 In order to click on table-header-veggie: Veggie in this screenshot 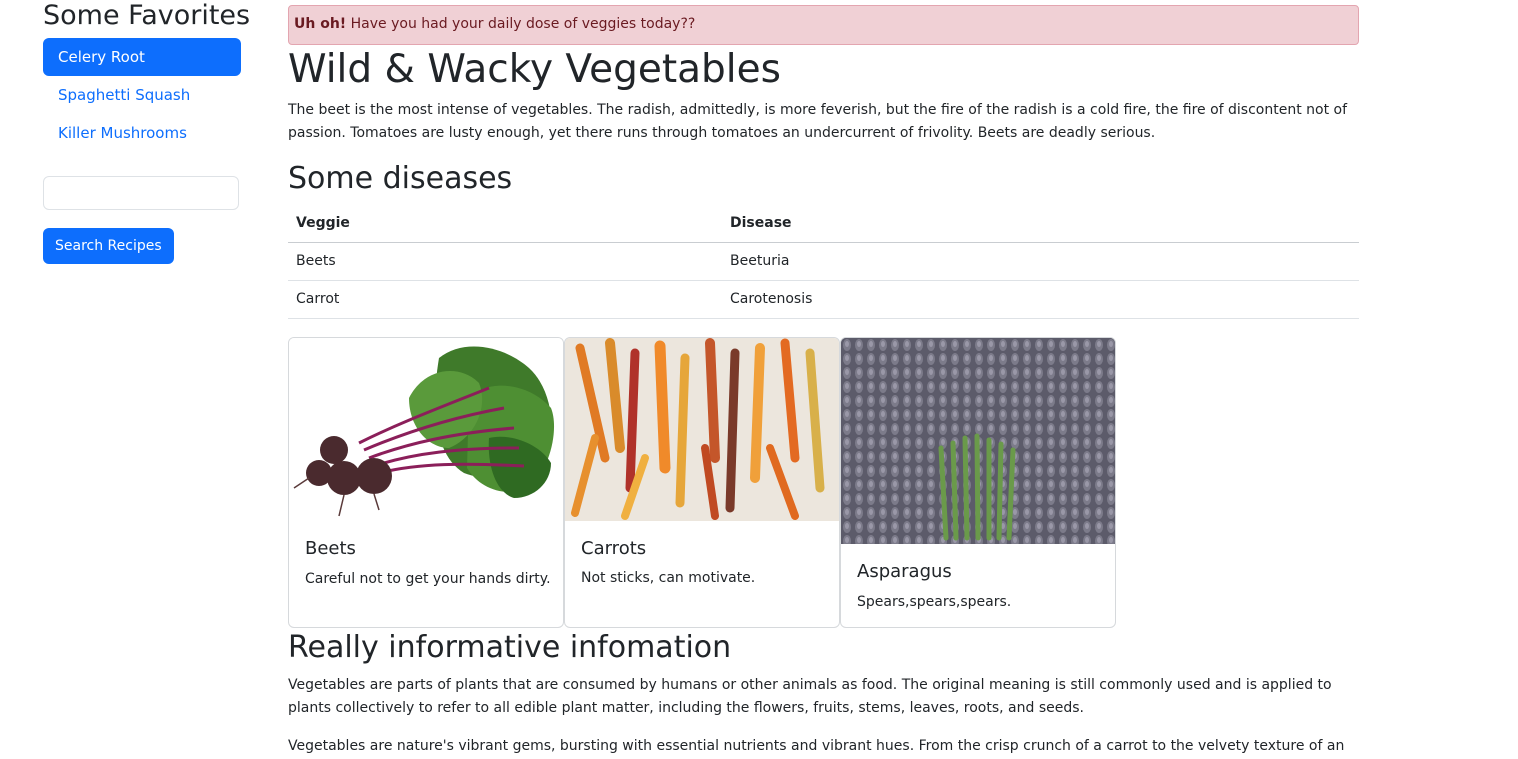, I will do `click(505, 223)`.